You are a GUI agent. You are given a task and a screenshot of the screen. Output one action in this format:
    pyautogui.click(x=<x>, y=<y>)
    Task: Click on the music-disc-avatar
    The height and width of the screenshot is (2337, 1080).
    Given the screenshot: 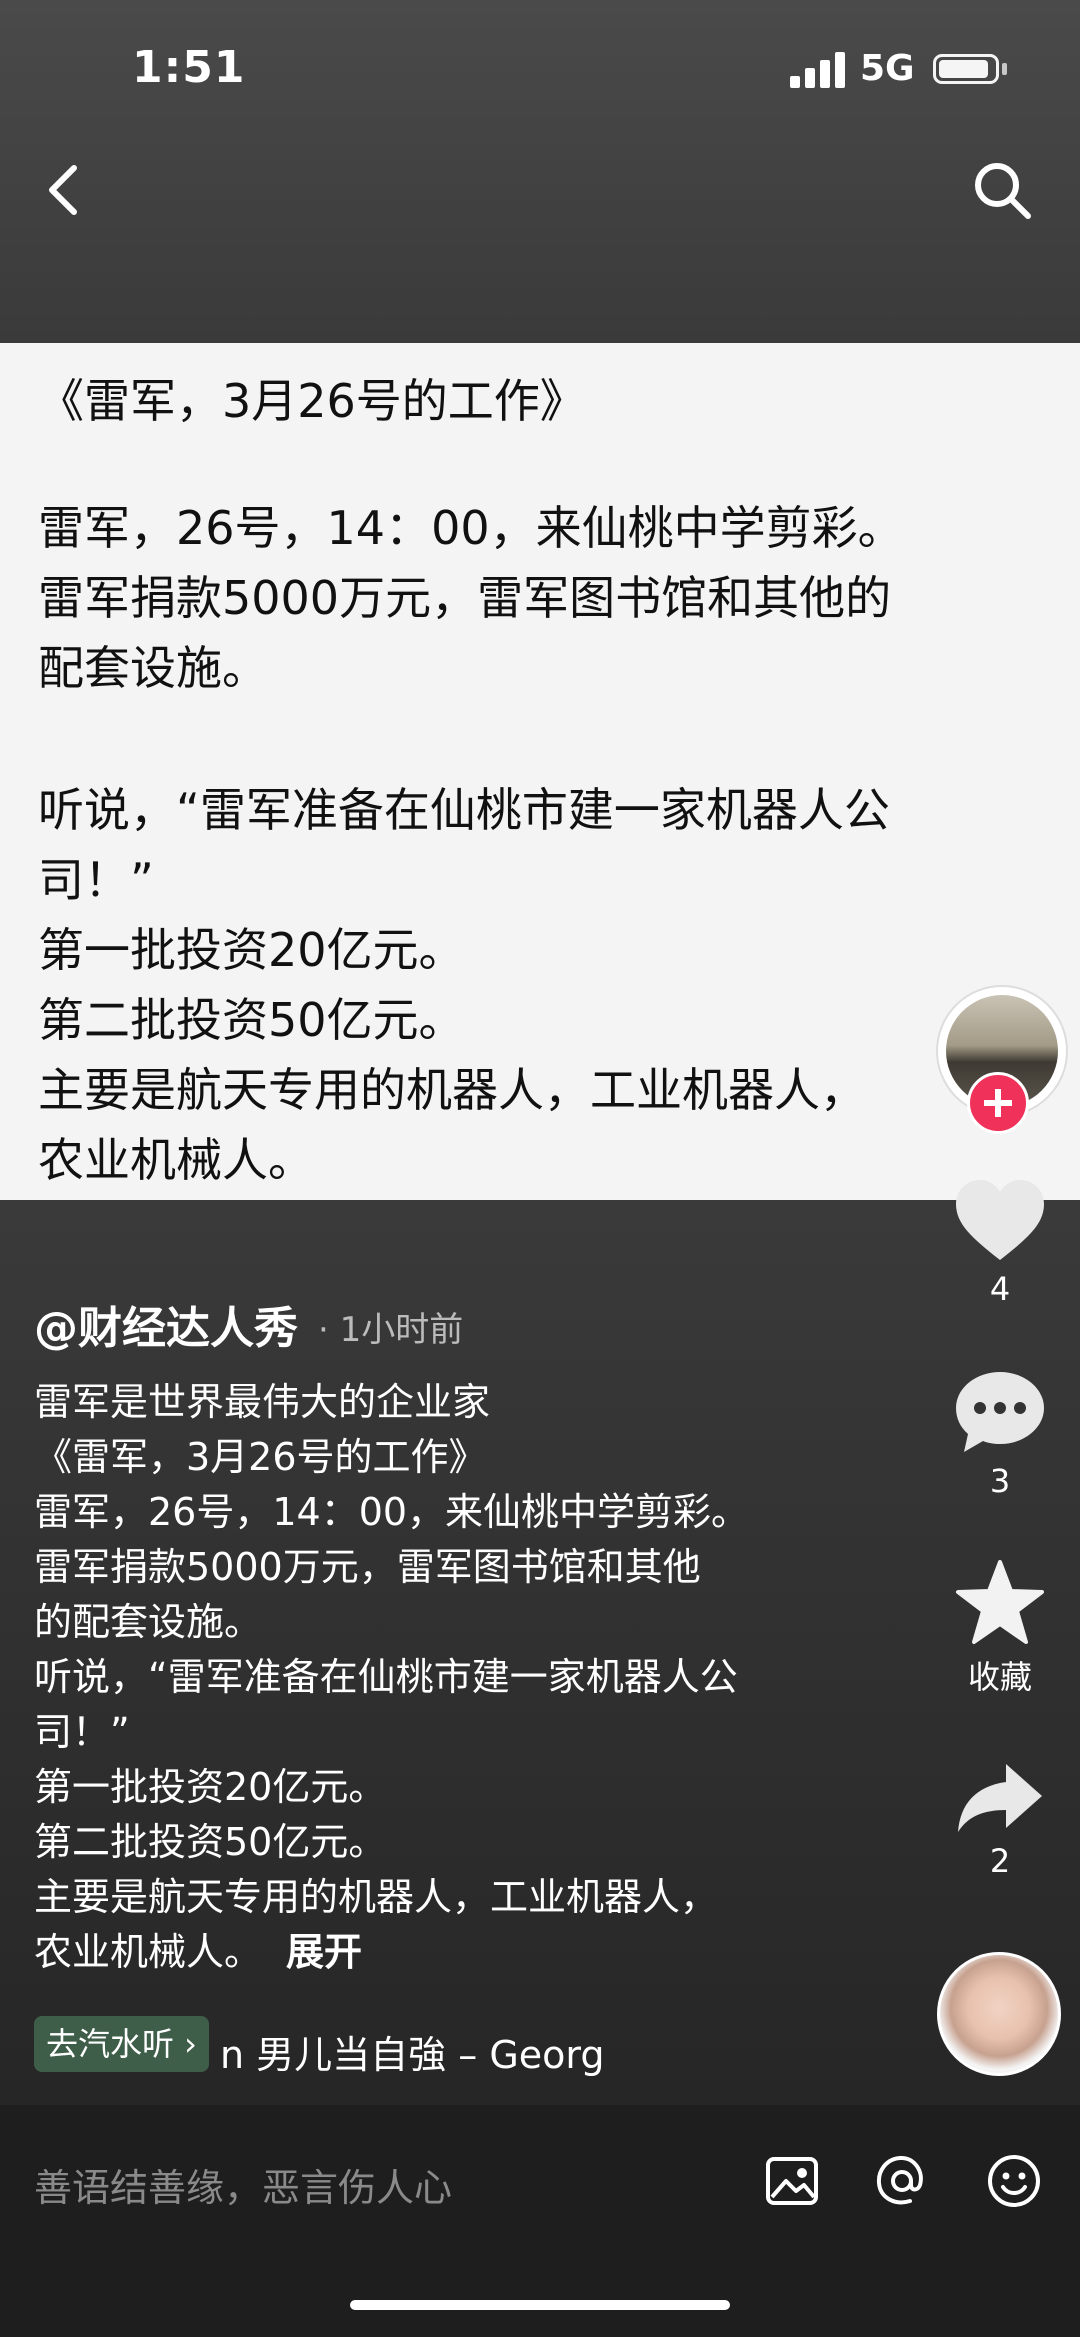 What is the action you would take?
    pyautogui.click(x=999, y=2014)
    